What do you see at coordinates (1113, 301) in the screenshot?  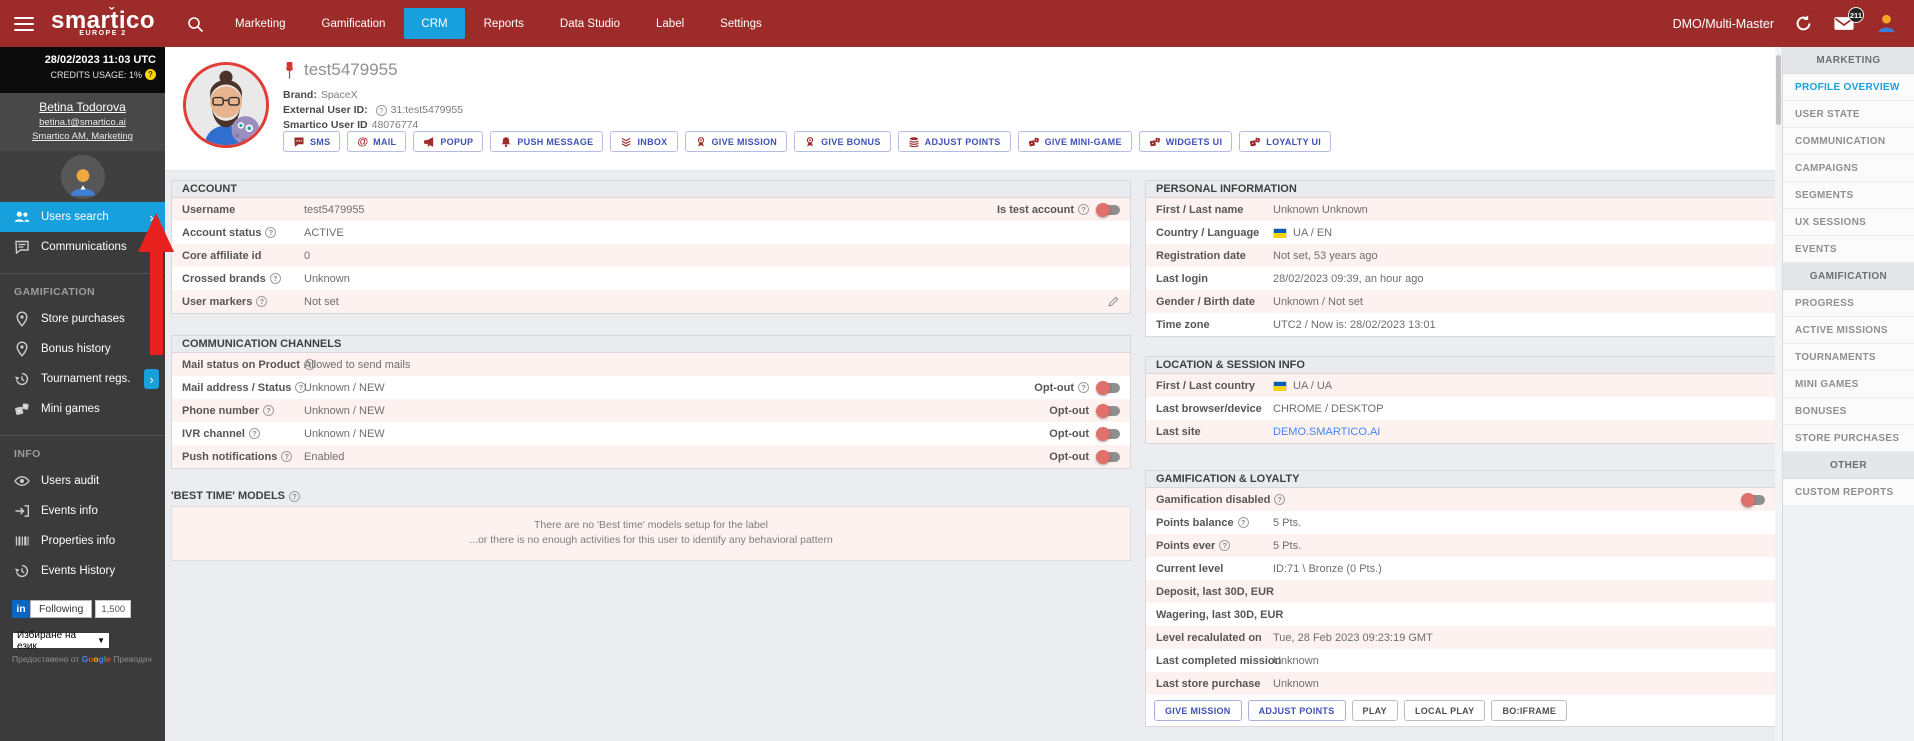 I see `edit-pencil-icon` at bounding box center [1113, 301].